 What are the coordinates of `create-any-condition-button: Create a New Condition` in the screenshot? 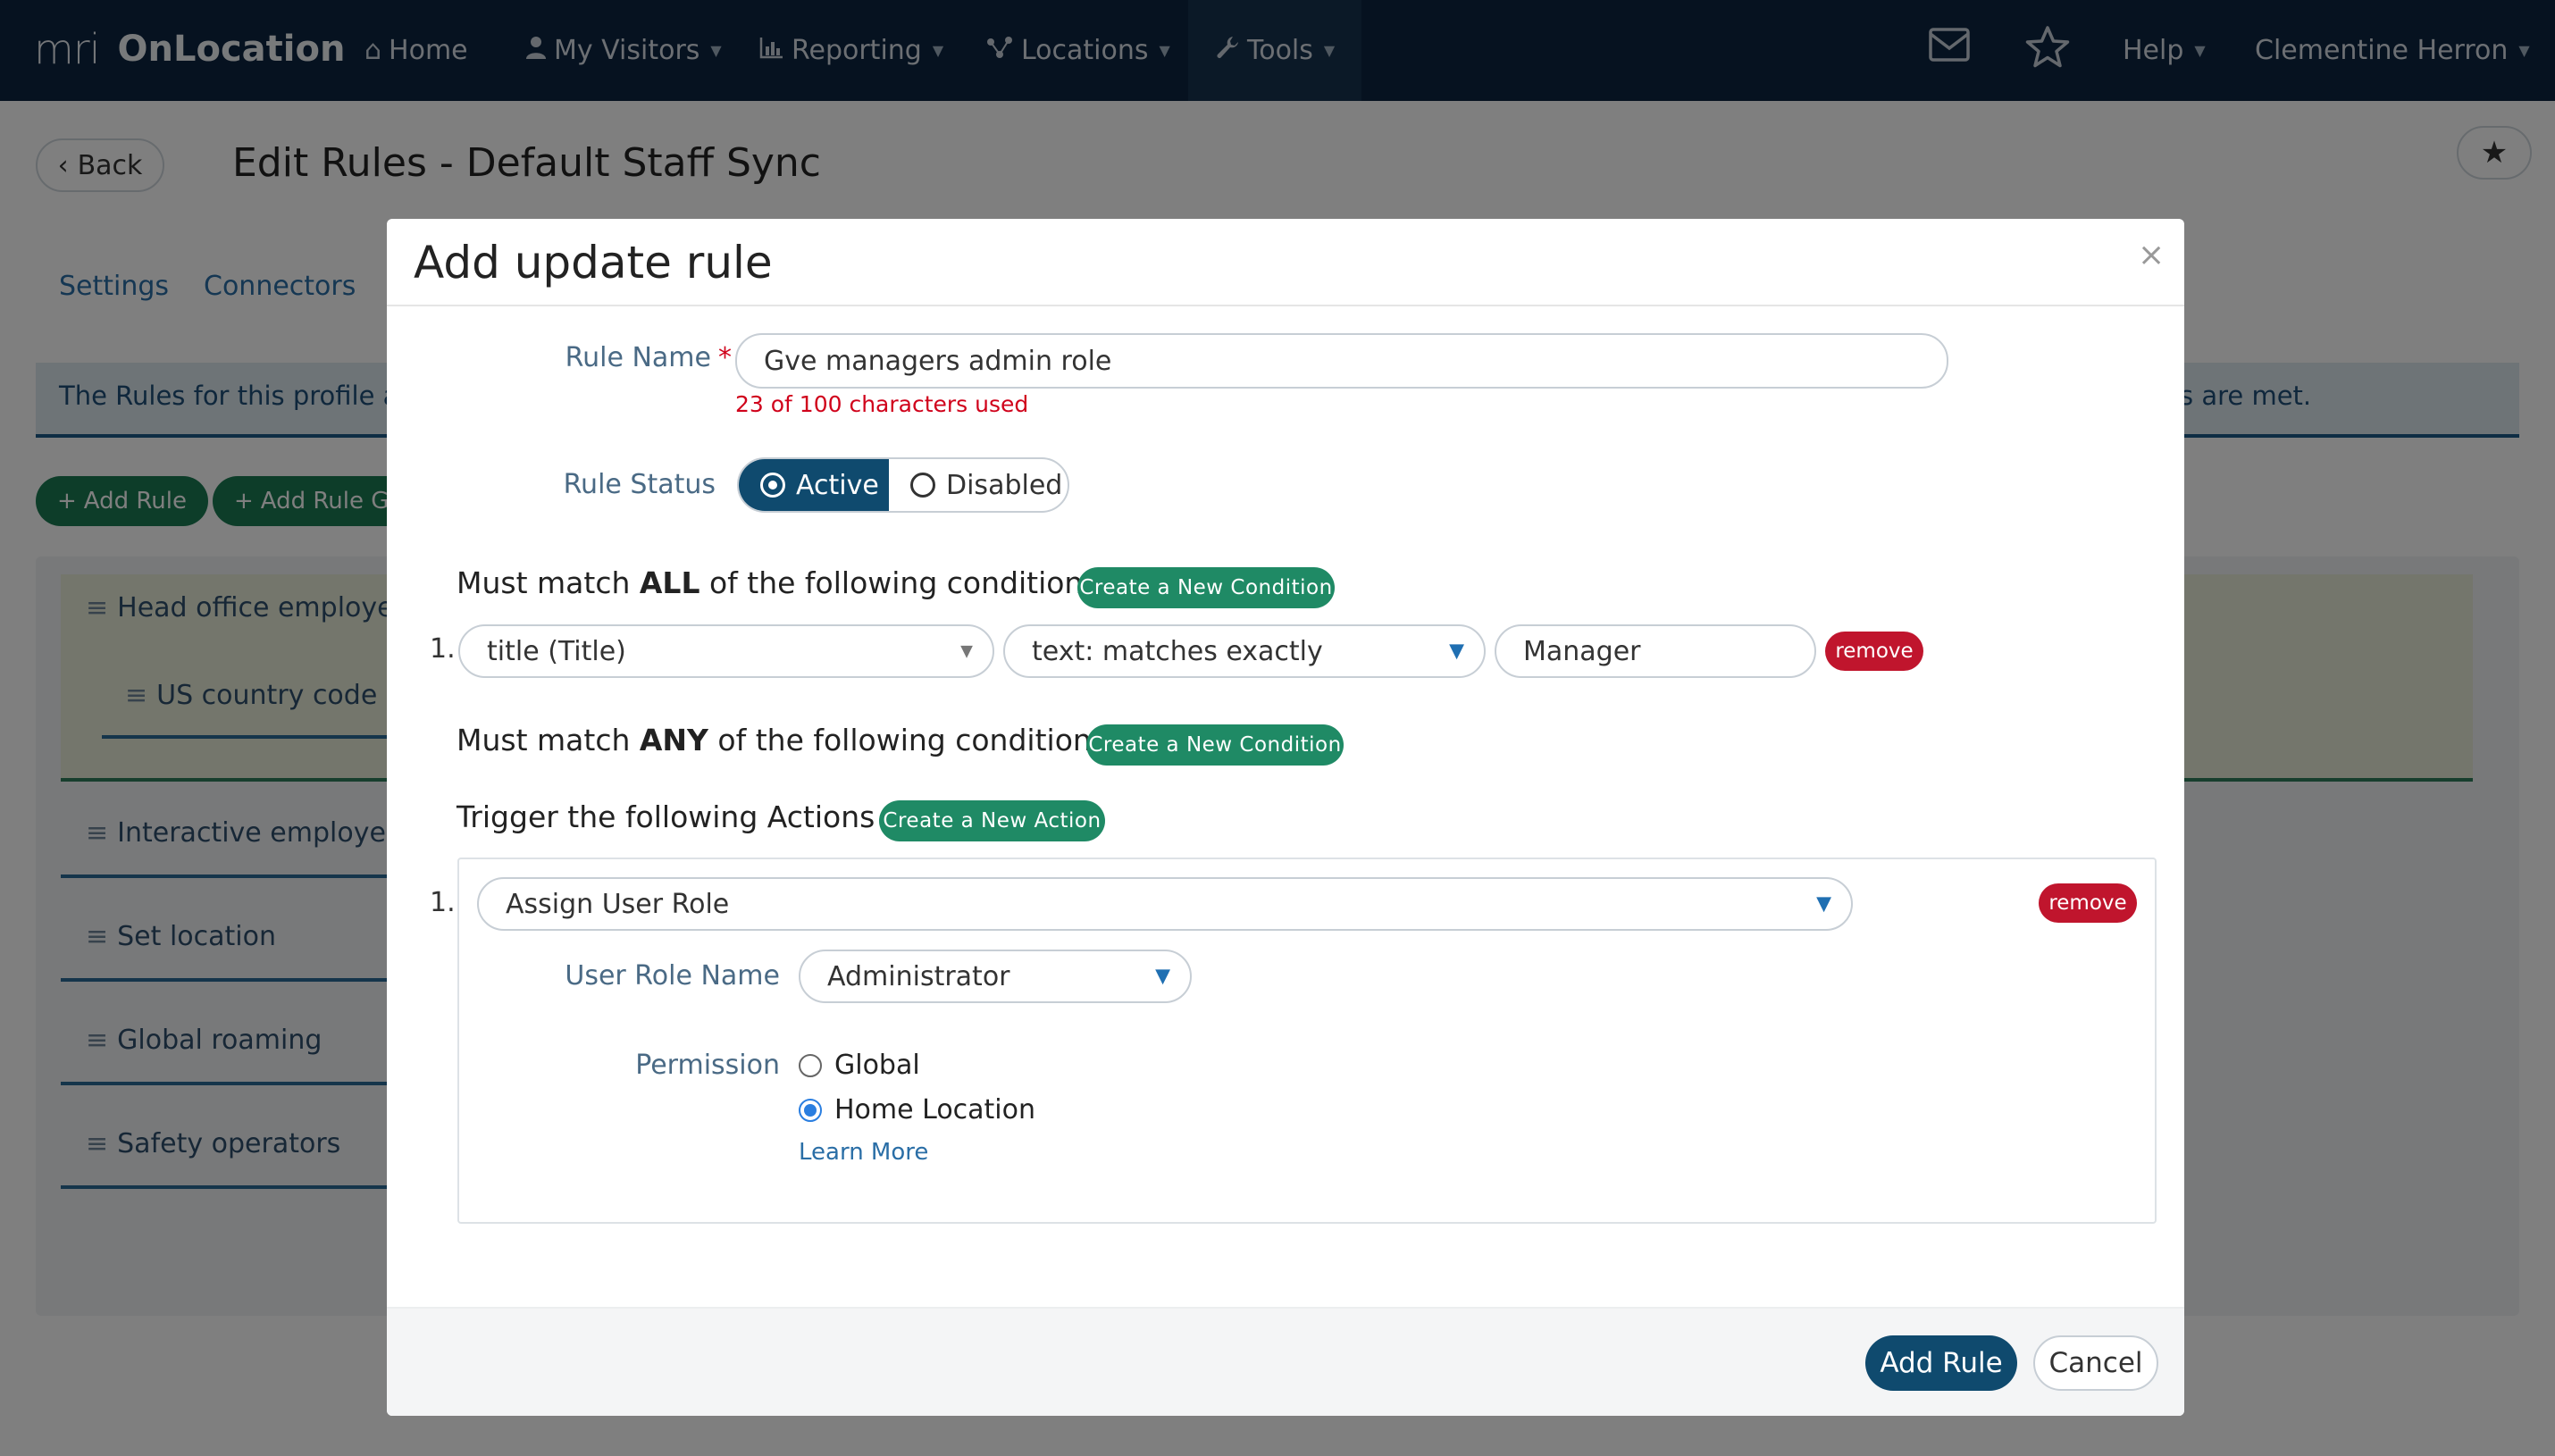 It's located at (1215, 745).